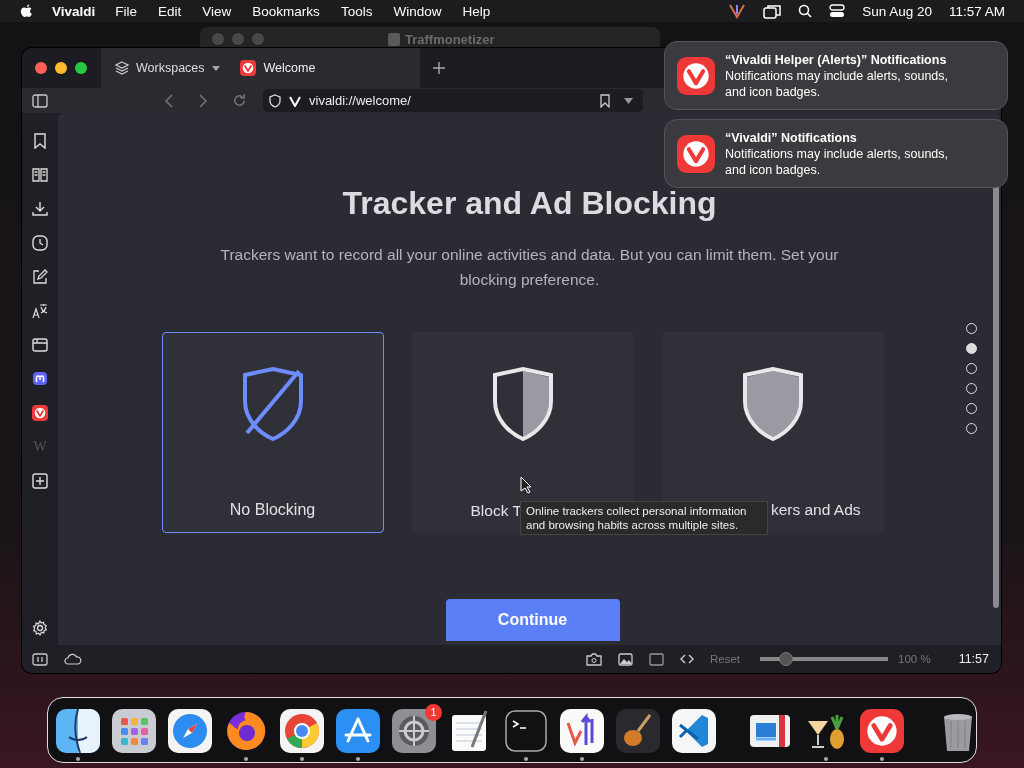  I want to click on clock-icon, so click(40, 243).